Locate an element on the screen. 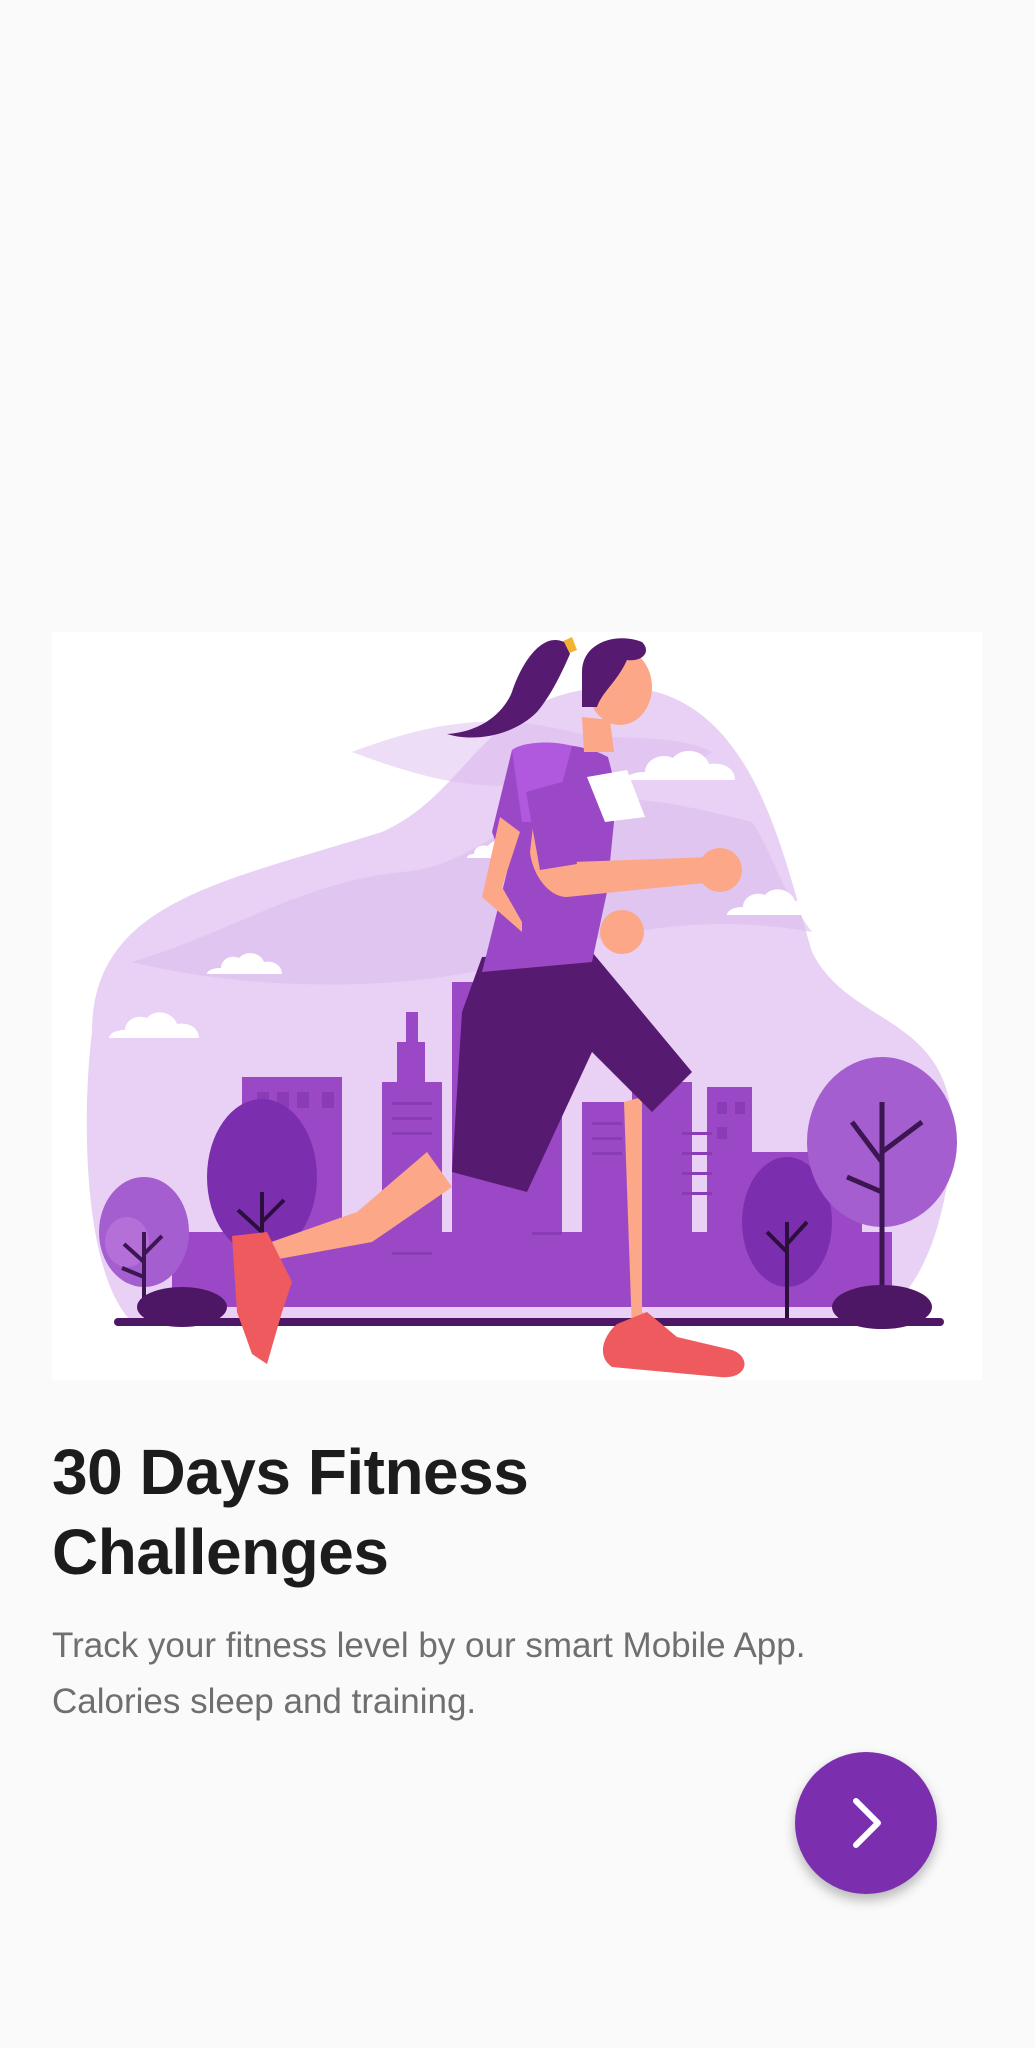 This screenshot has width=1035, height=2048. chevron-right-icon is located at coordinates (867, 1823).